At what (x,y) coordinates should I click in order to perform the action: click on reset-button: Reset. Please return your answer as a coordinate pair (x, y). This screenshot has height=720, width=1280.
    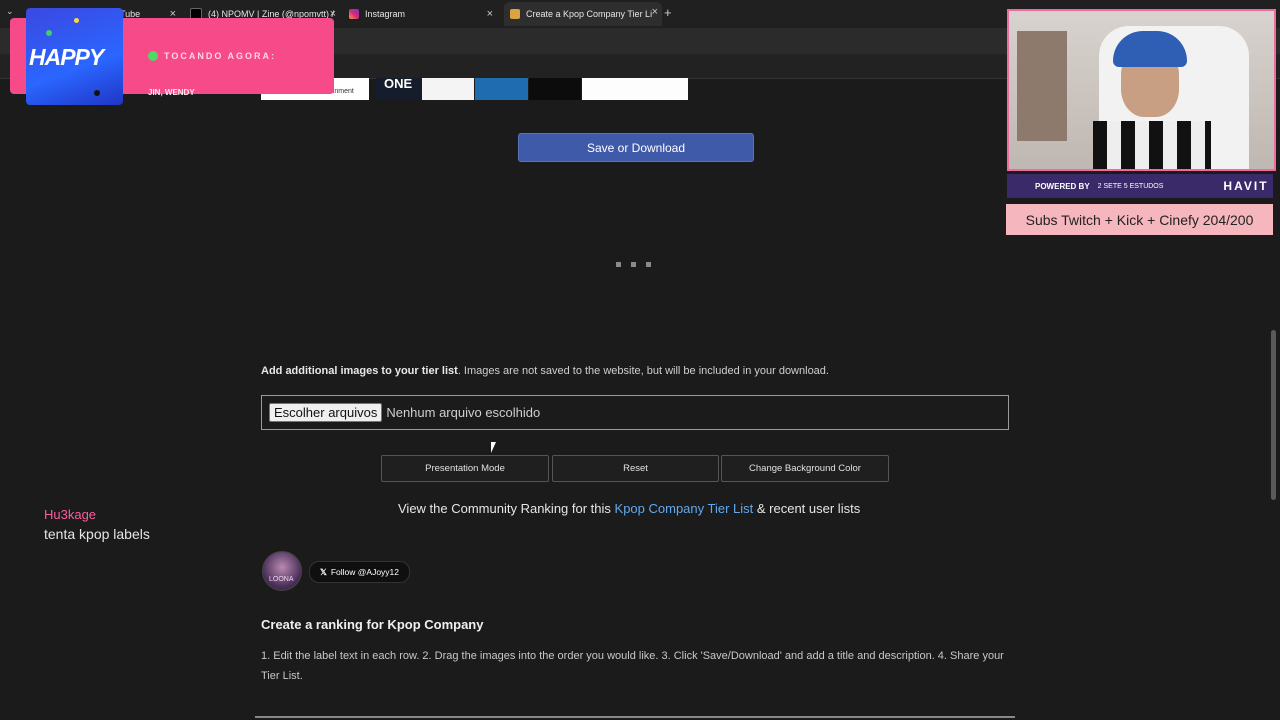
    Looking at the image, I should click on (635, 468).